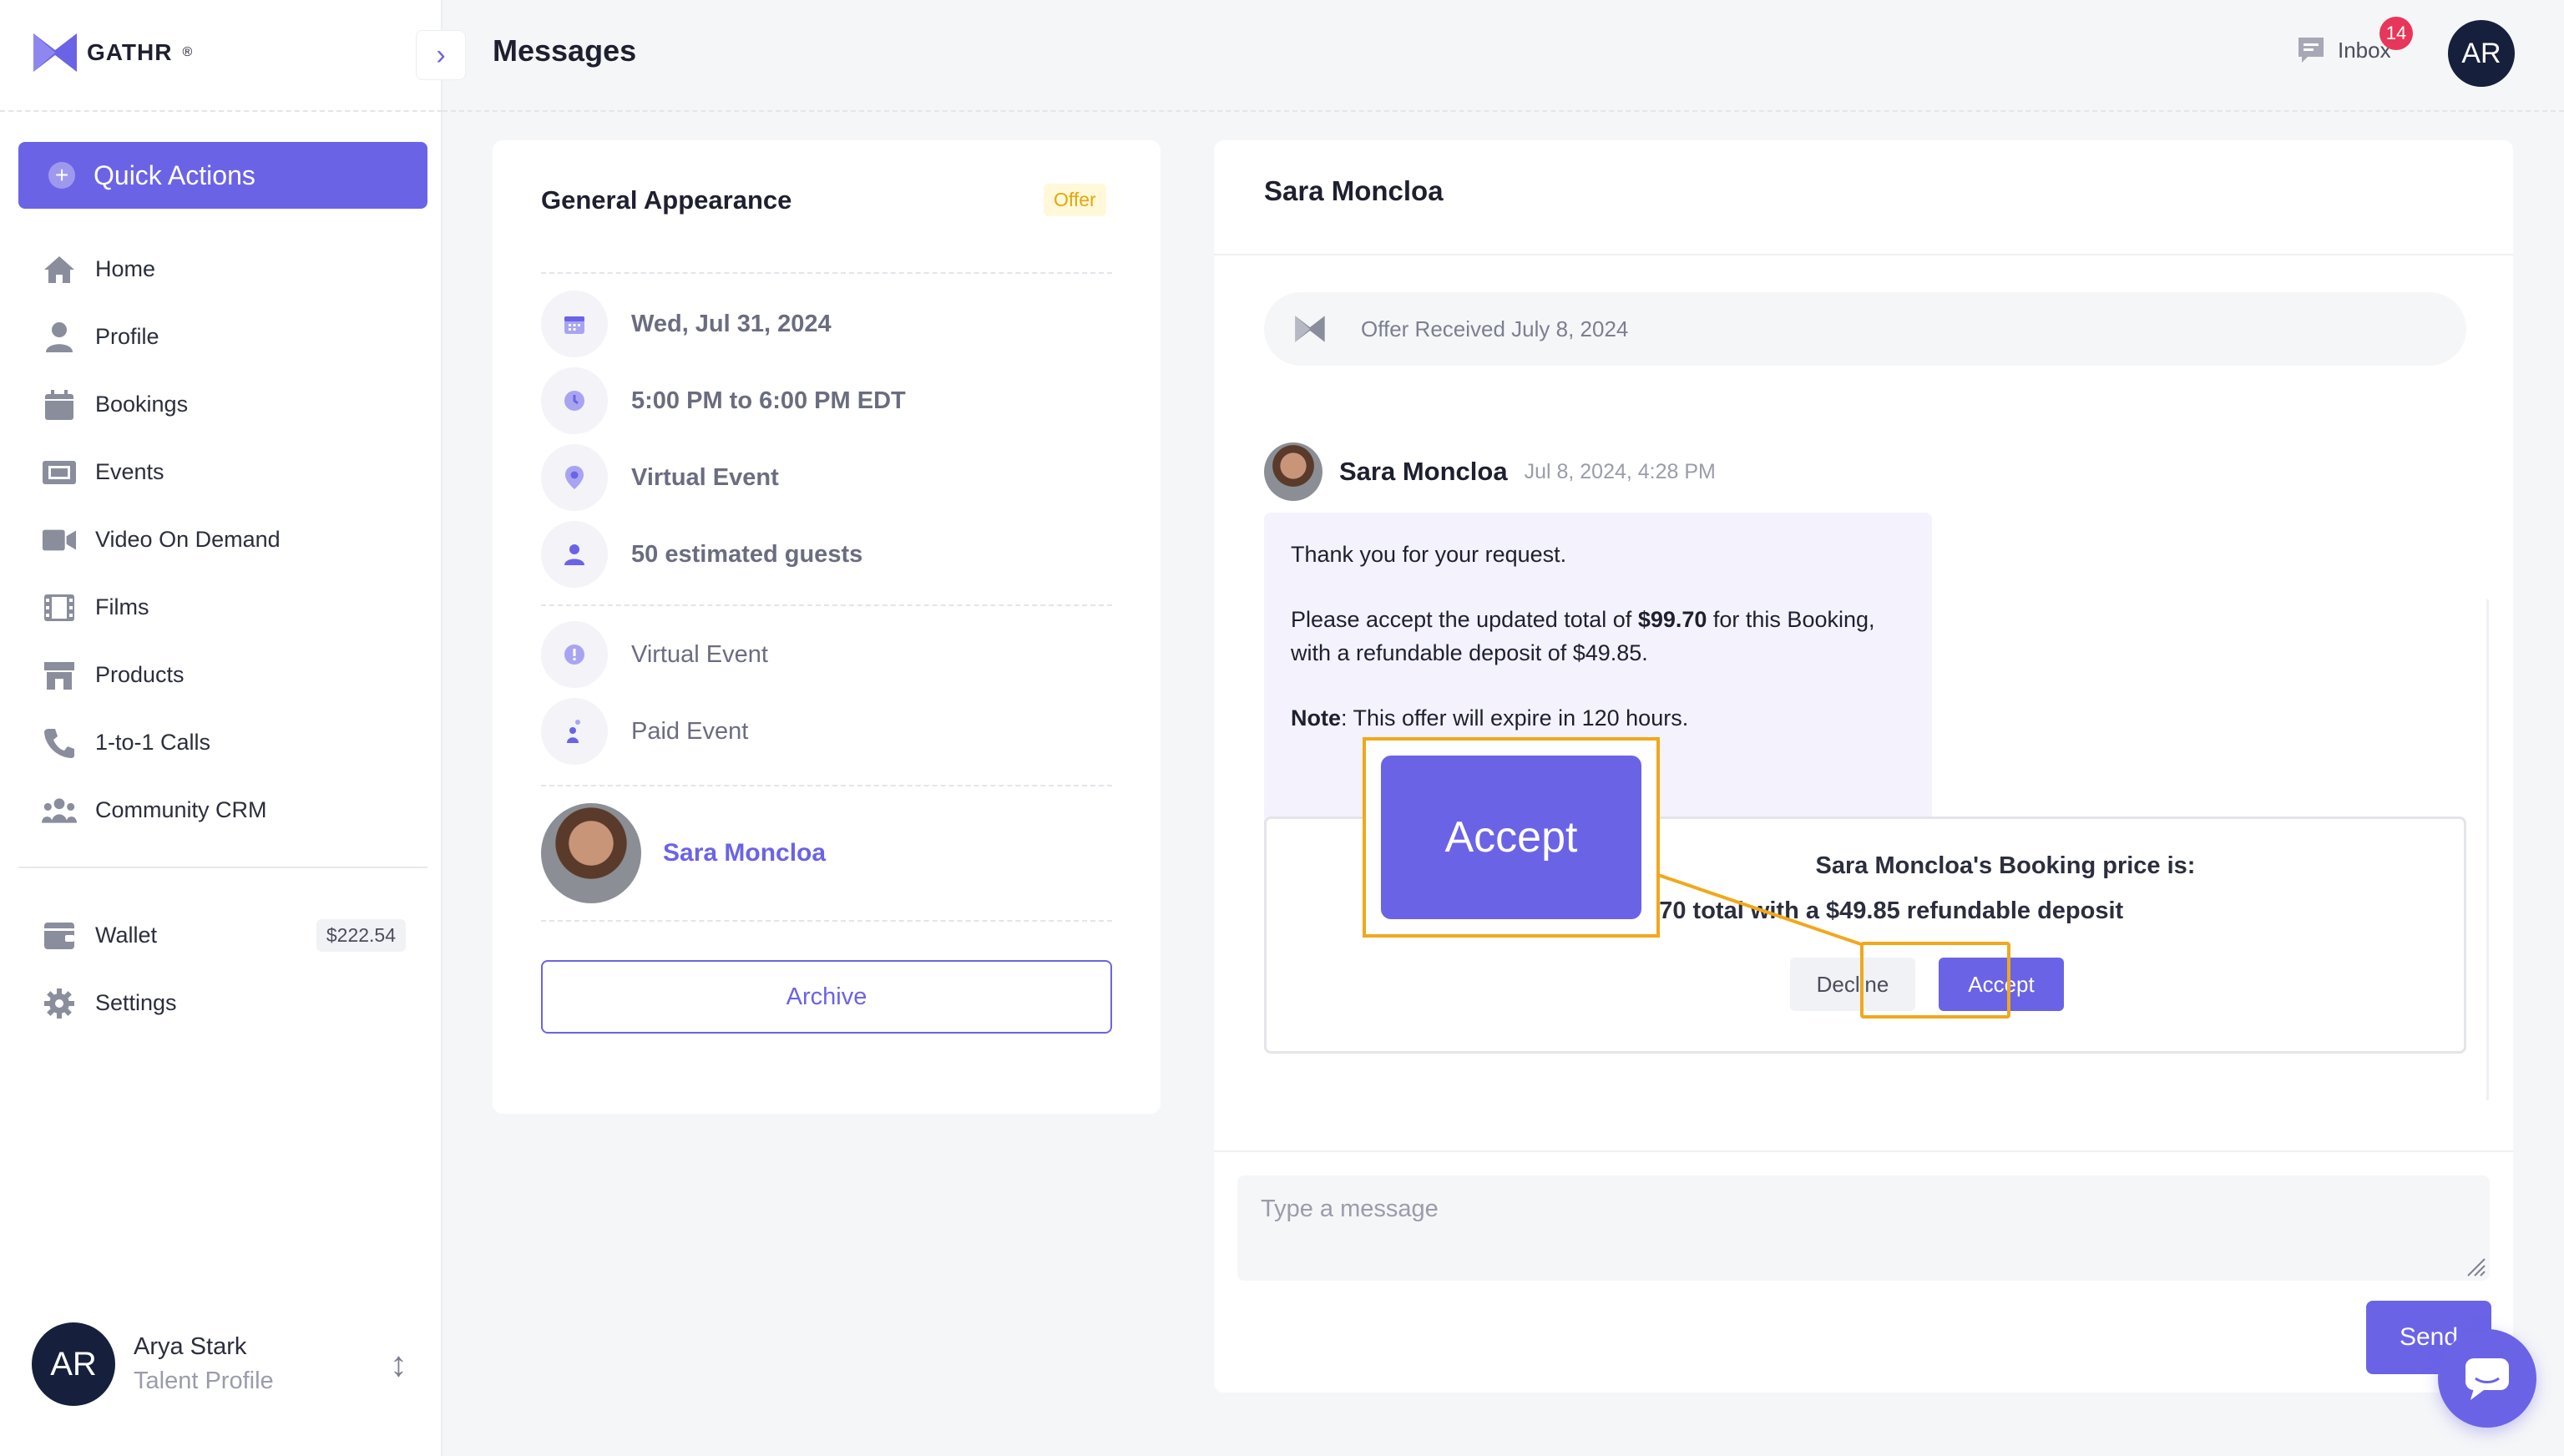  Describe the element at coordinates (2475, 1266) in the screenshot. I see `resize-grip-icon` at that location.